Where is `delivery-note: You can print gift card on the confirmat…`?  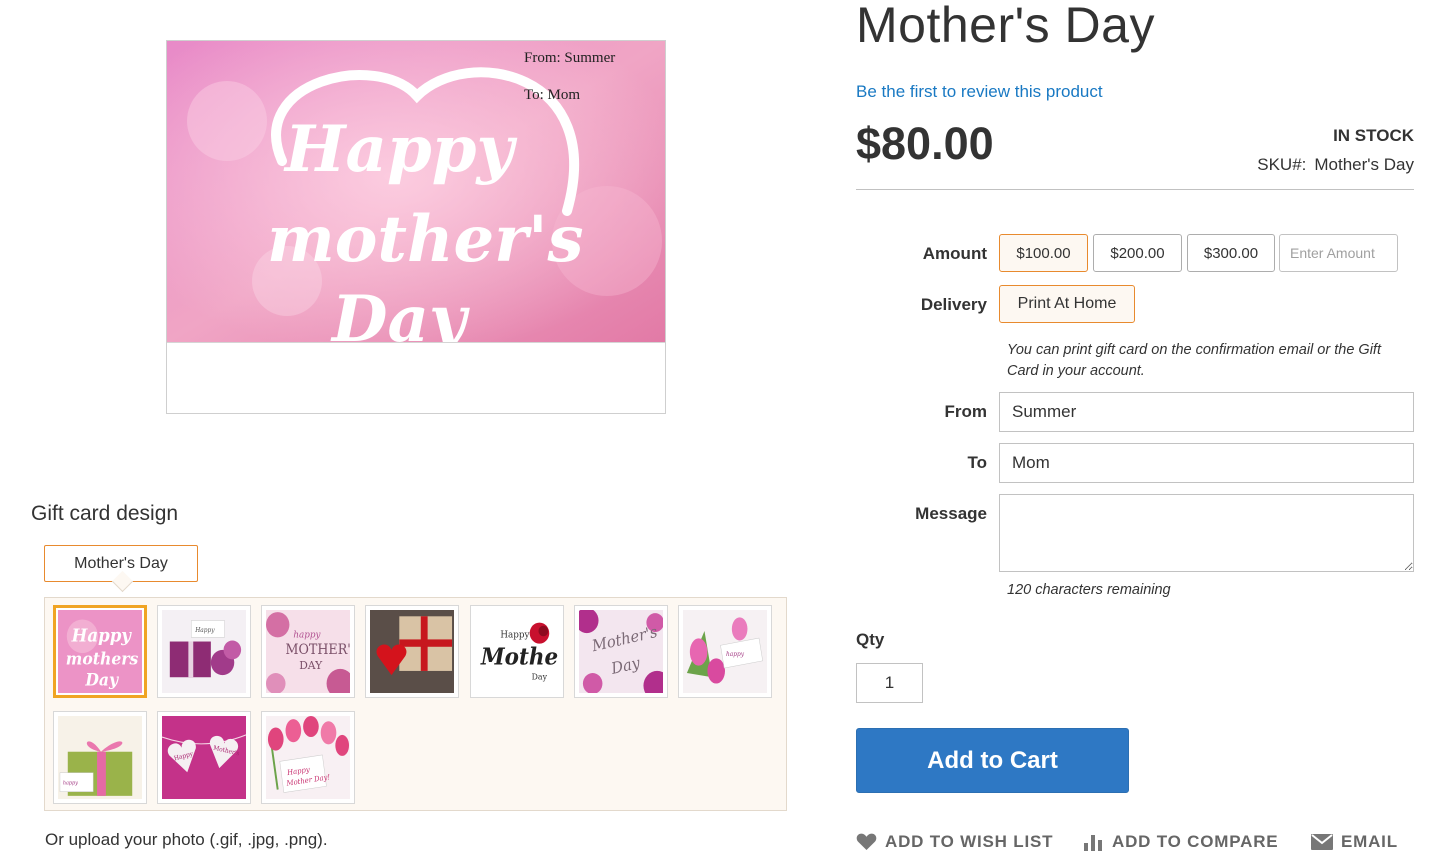 delivery-note: You can print gift card on the confirmat… is located at coordinates (1194, 360).